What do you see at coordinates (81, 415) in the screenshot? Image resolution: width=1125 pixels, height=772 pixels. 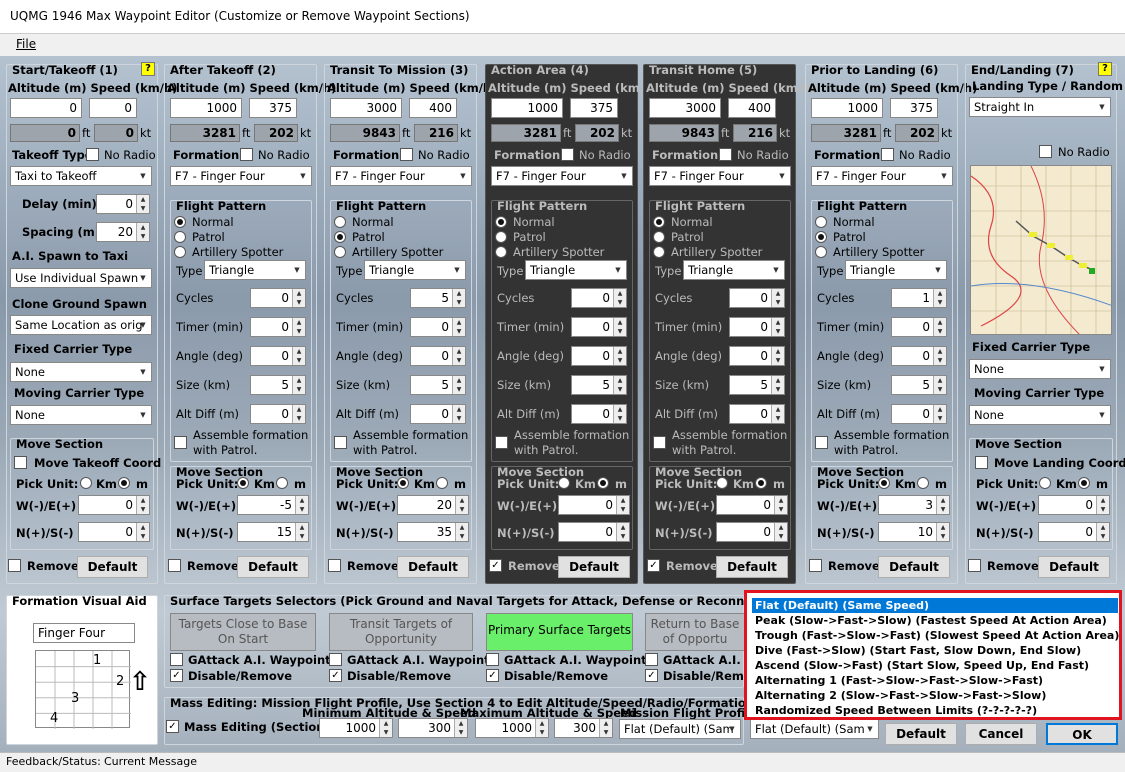 I see `moving-carrier-select: None ▼` at bounding box center [81, 415].